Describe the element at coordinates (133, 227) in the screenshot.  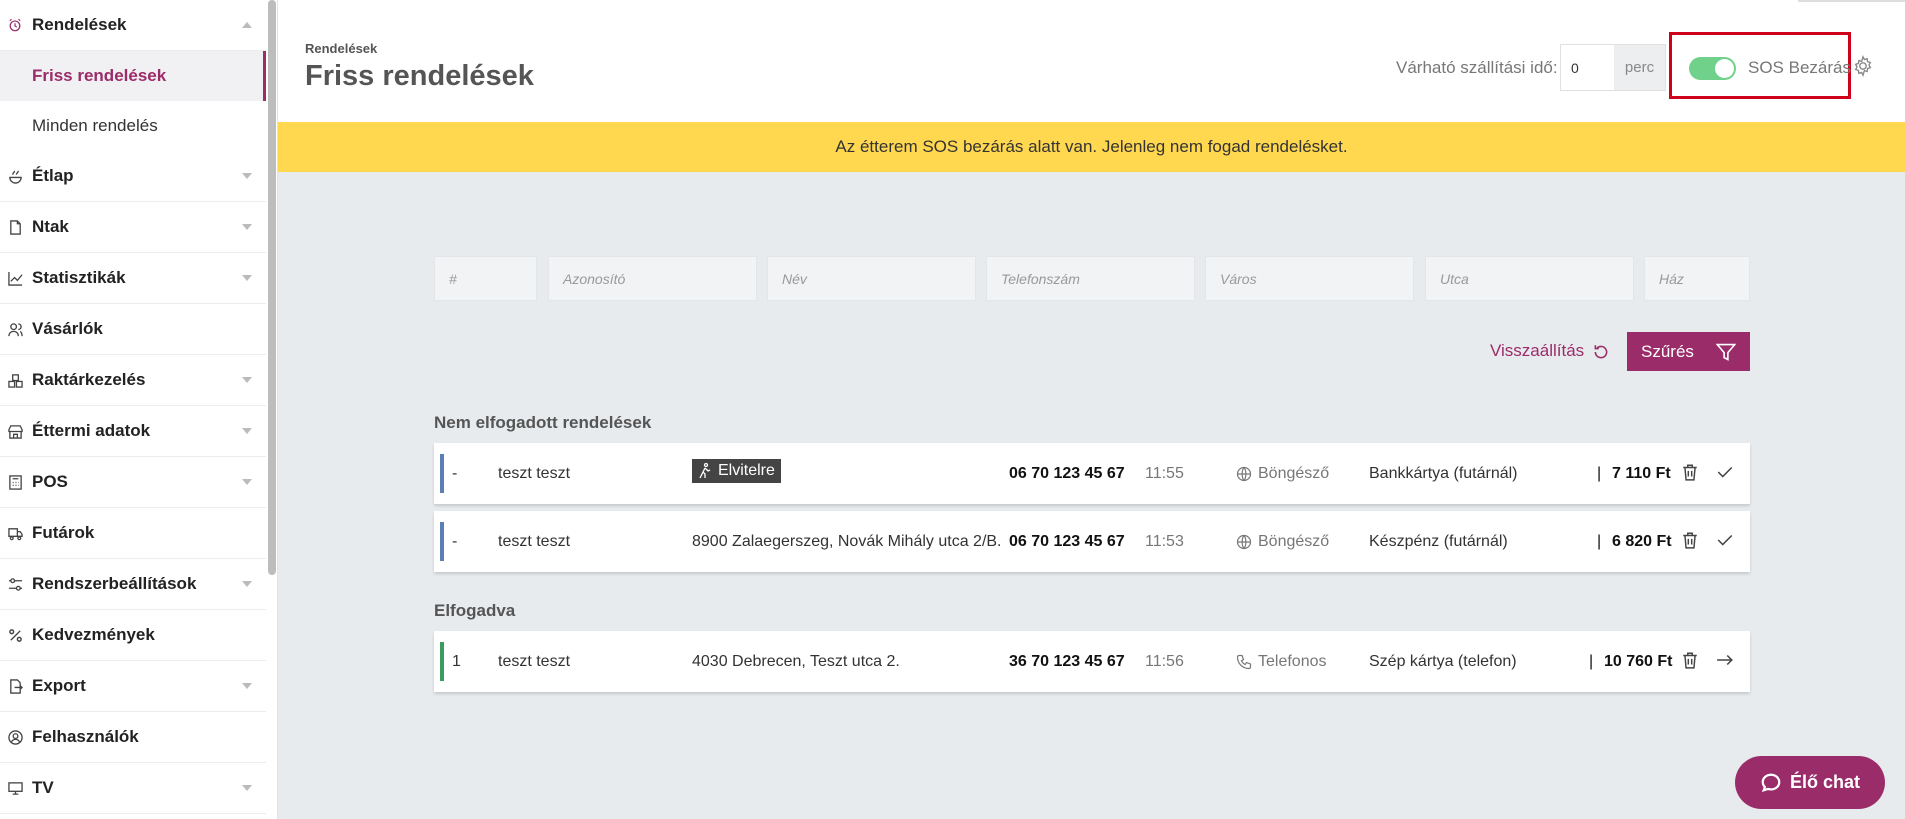
I see `sidebar-item-ntak: Ntak` at that location.